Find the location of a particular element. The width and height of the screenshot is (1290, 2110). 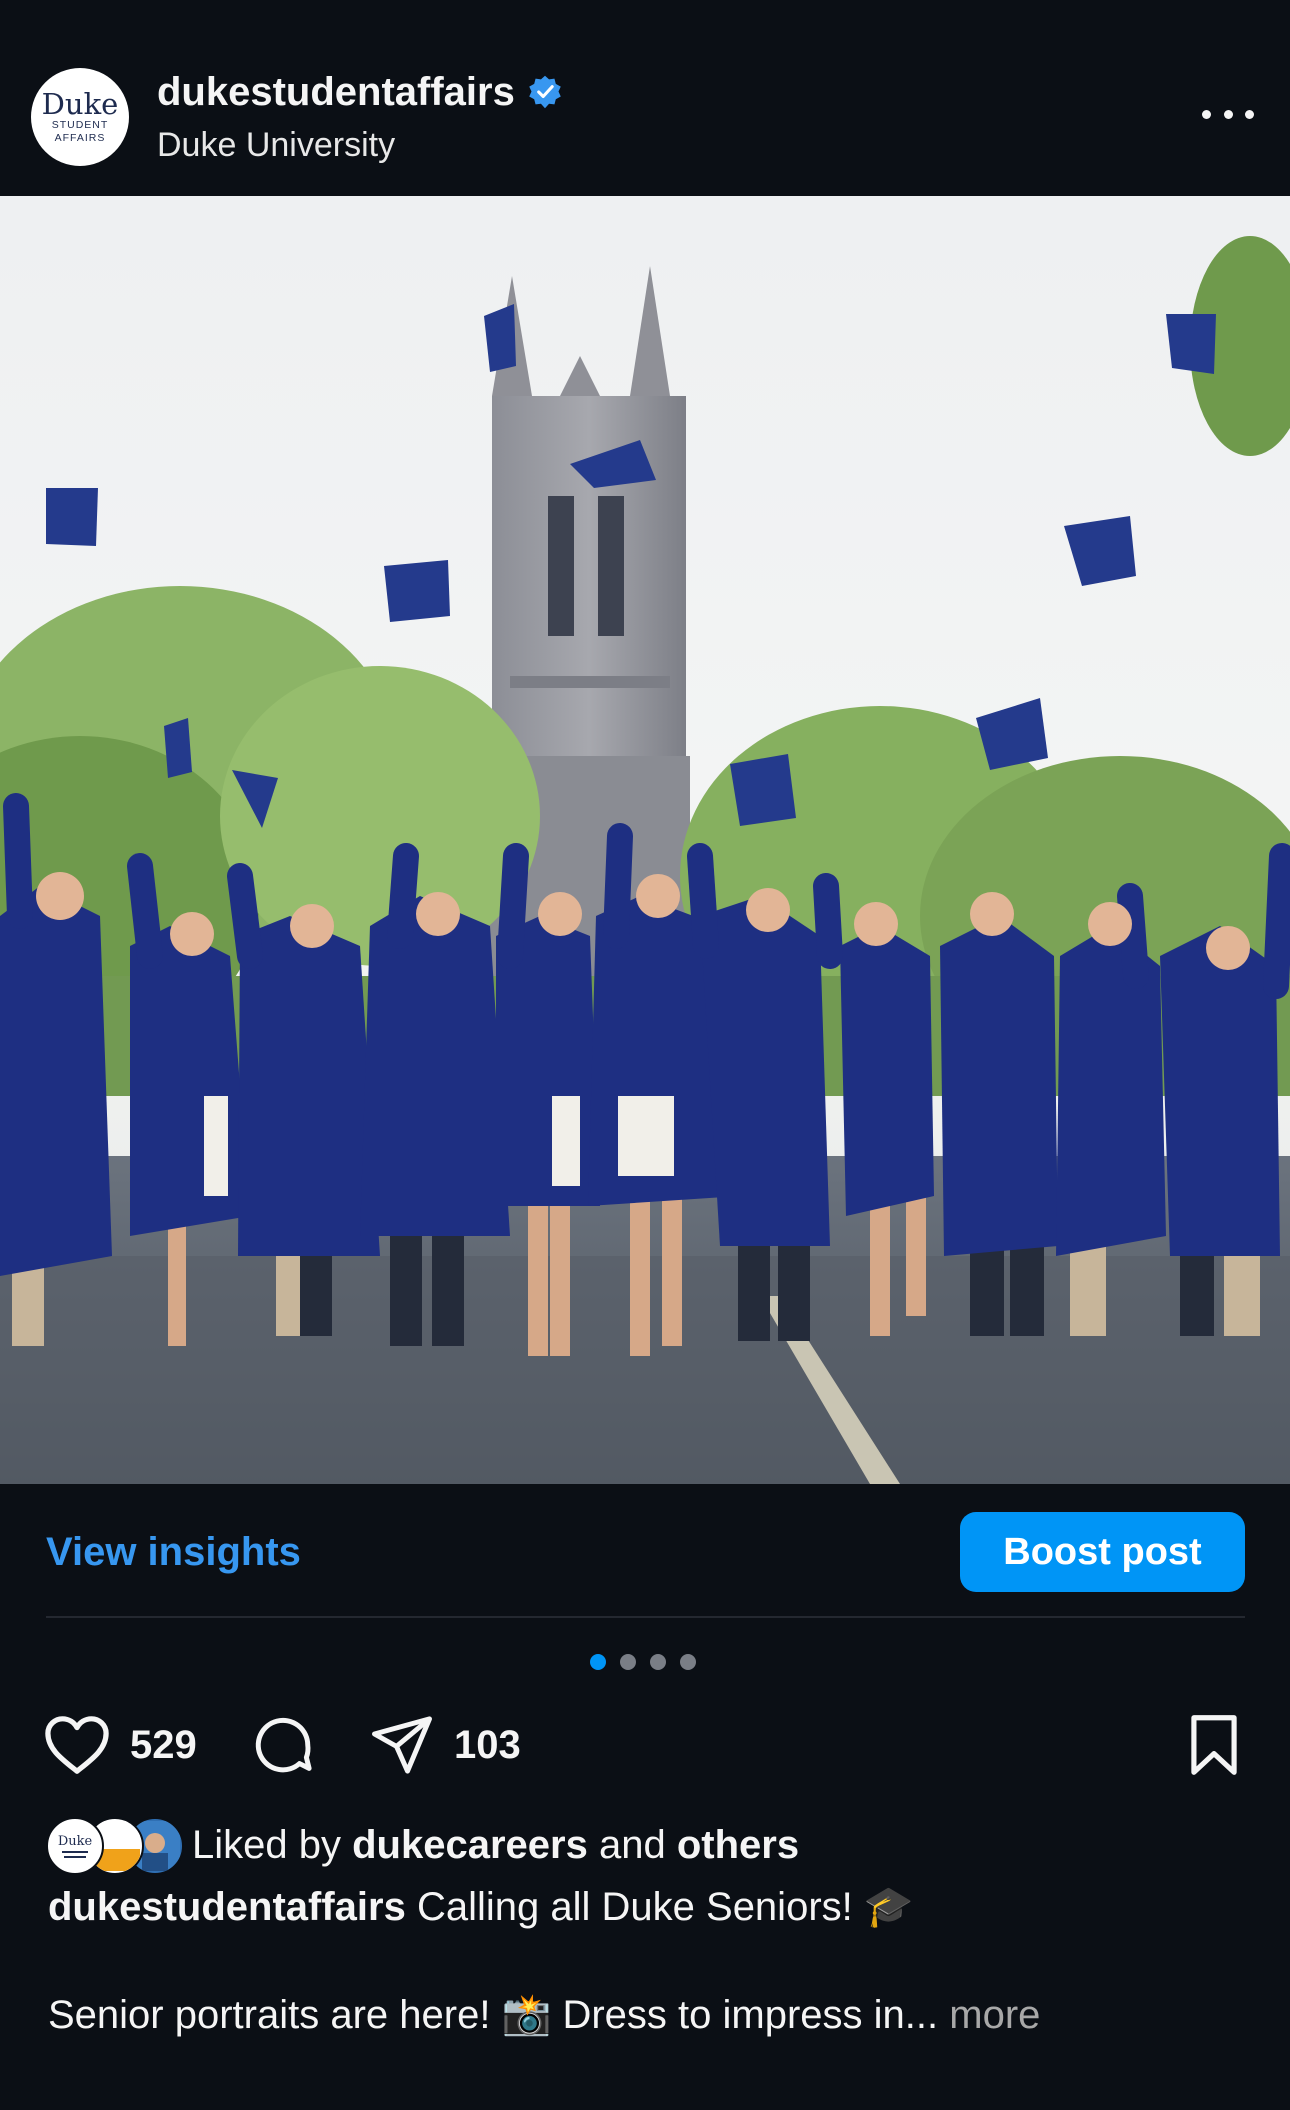

username-row: dukestudentaffairs is located at coordinates (360, 92).